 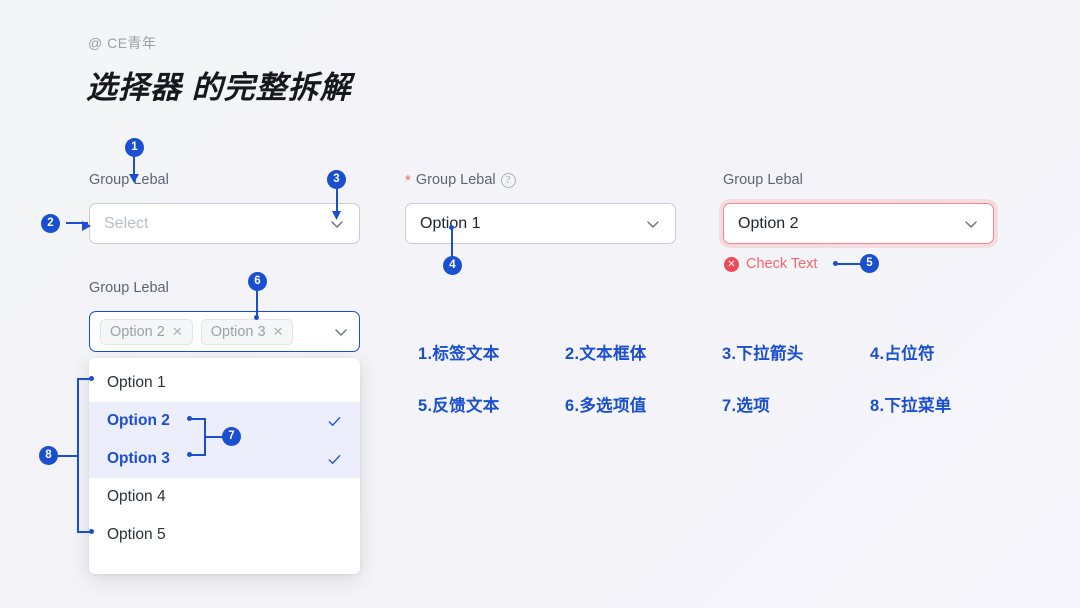 I want to click on multiselect-tag: Option 3 ✕, so click(x=247, y=331).